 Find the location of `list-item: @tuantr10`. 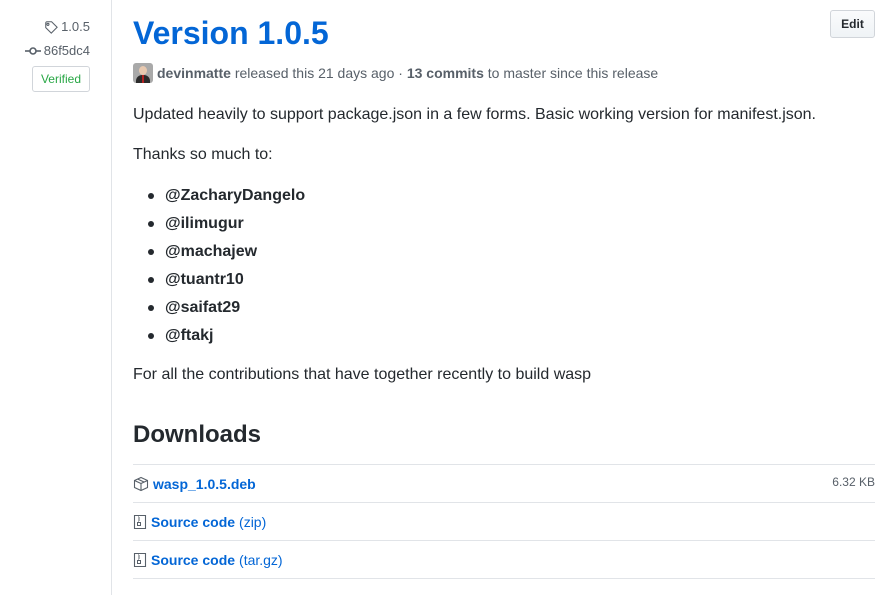

list-item: @tuantr10 is located at coordinates (219, 284).